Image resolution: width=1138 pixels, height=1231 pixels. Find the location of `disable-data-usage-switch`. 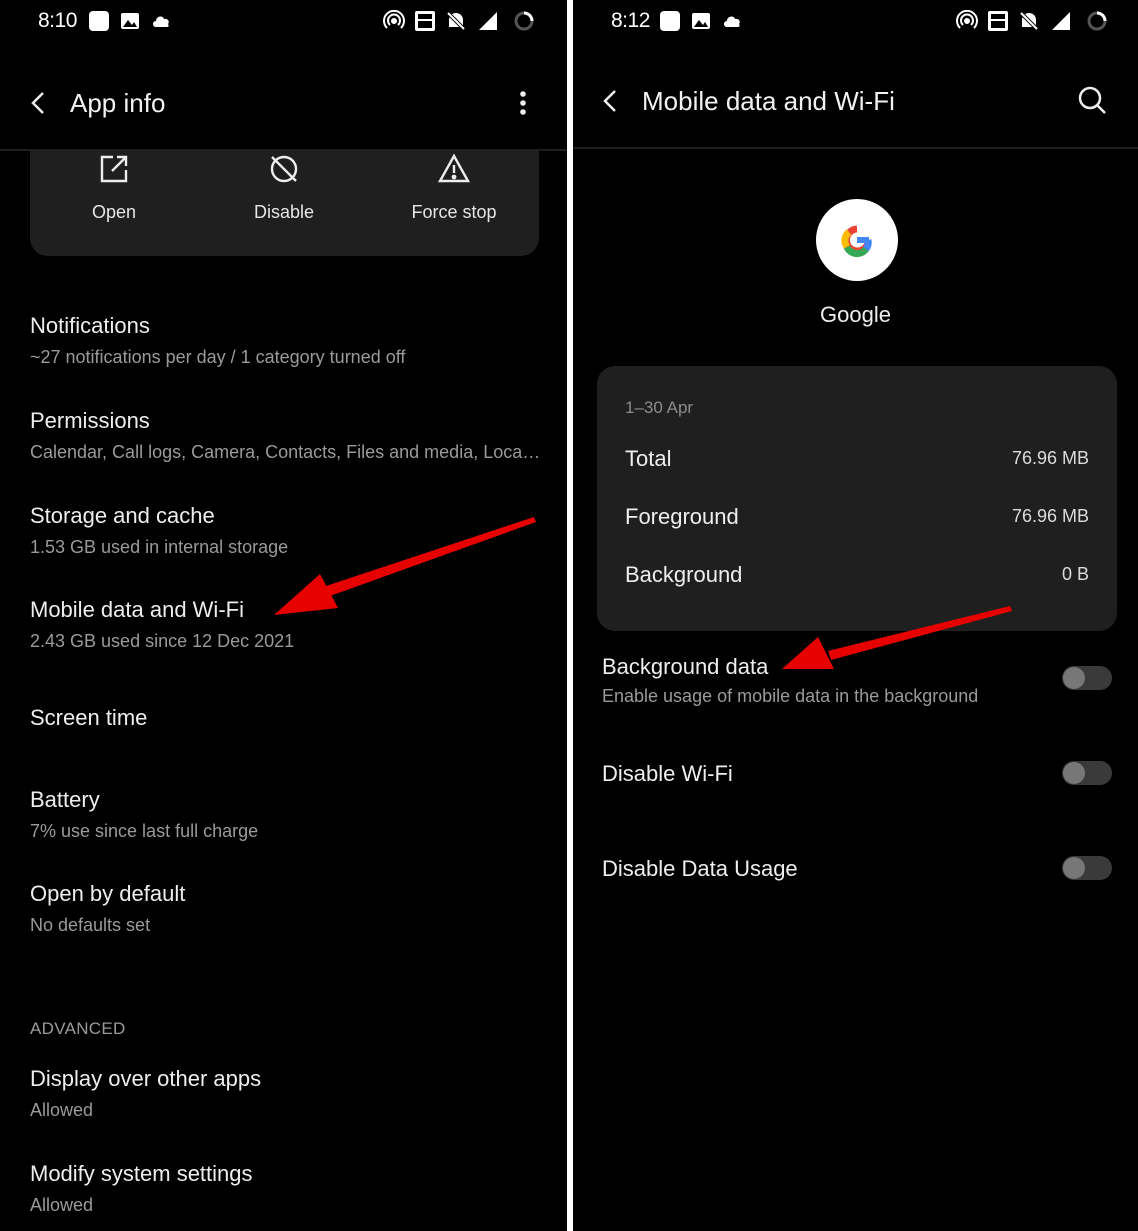

disable-data-usage-switch is located at coordinates (1087, 868).